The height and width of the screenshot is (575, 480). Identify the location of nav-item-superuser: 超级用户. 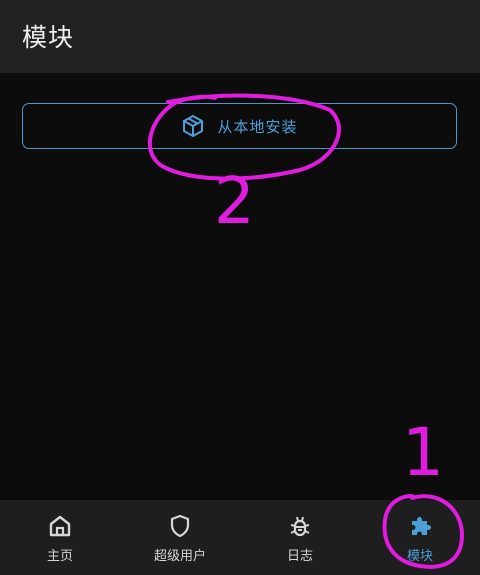
(180, 537).